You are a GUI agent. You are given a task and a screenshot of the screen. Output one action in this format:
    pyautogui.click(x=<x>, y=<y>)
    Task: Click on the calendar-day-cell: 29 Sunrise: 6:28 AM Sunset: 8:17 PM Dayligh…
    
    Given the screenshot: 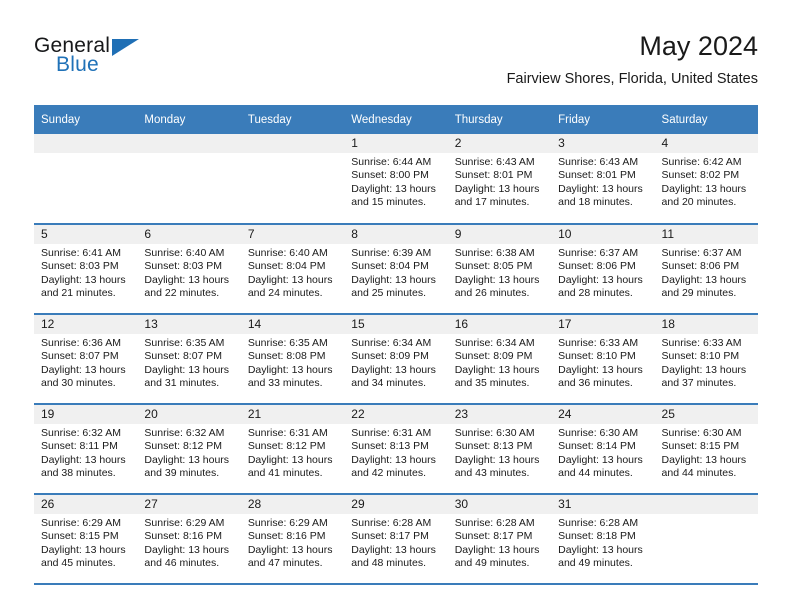 What is the action you would take?
    pyautogui.click(x=396, y=539)
    